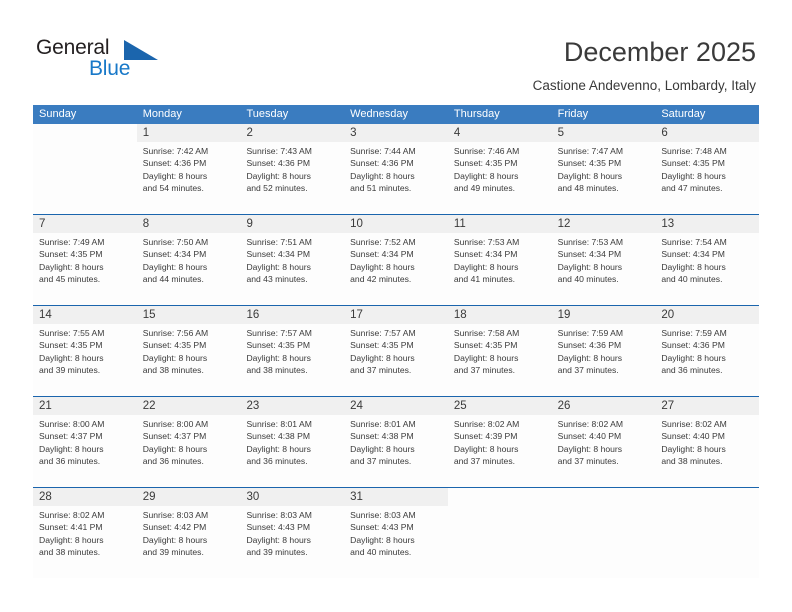 This screenshot has height=612, width=792. I want to click on day-number: 21, so click(85, 406).